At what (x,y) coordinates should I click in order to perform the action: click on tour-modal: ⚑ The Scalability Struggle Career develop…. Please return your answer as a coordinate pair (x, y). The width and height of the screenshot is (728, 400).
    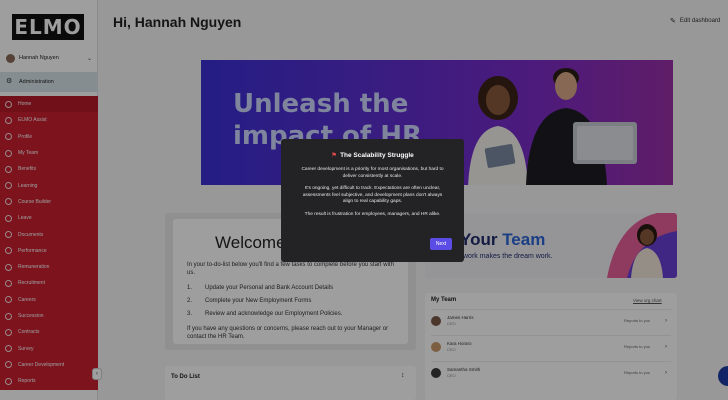
    Looking at the image, I should click on (372, 200).